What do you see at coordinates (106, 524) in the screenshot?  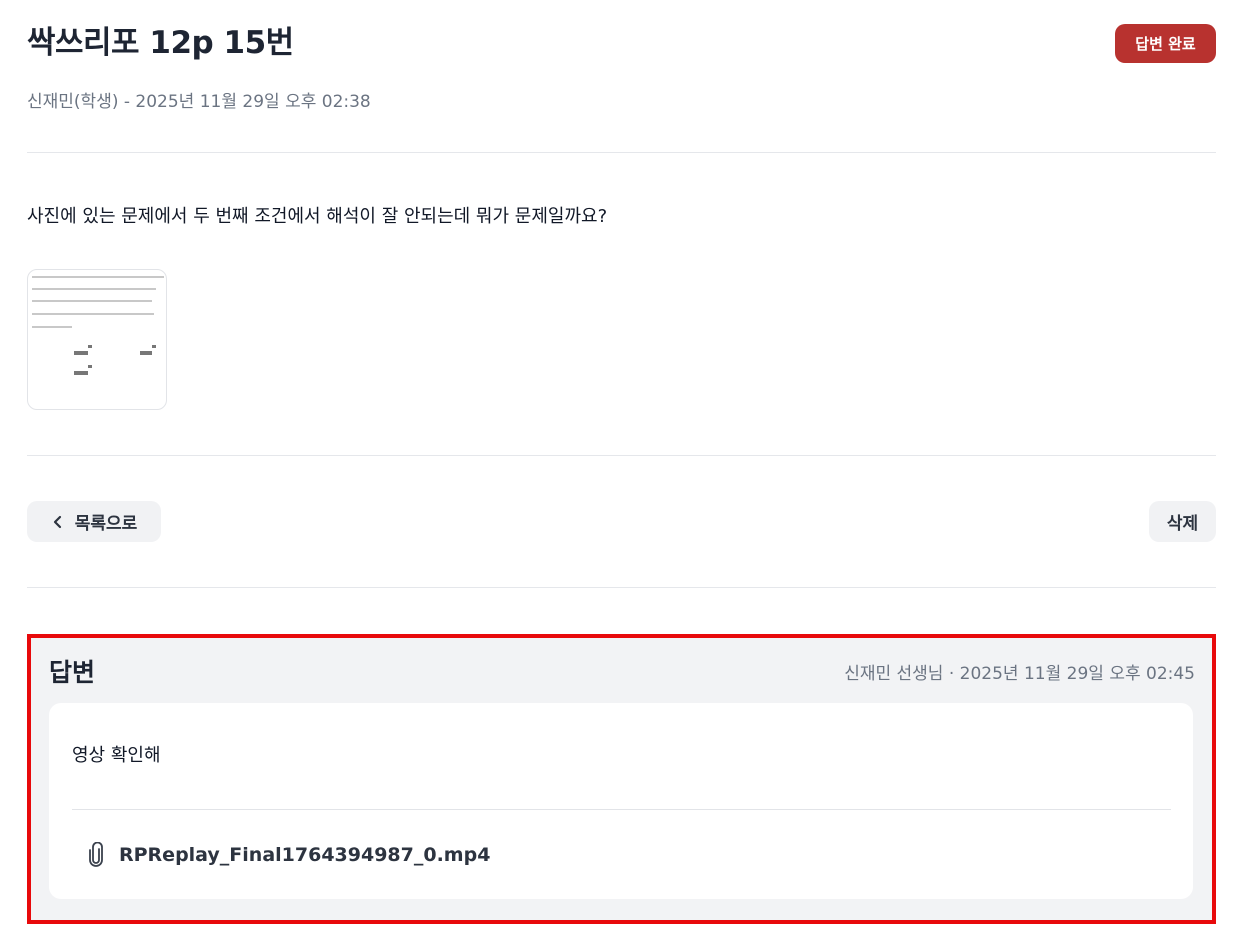 I see `back-to-list-label: 목록으로` at bounding box center [106, 524].